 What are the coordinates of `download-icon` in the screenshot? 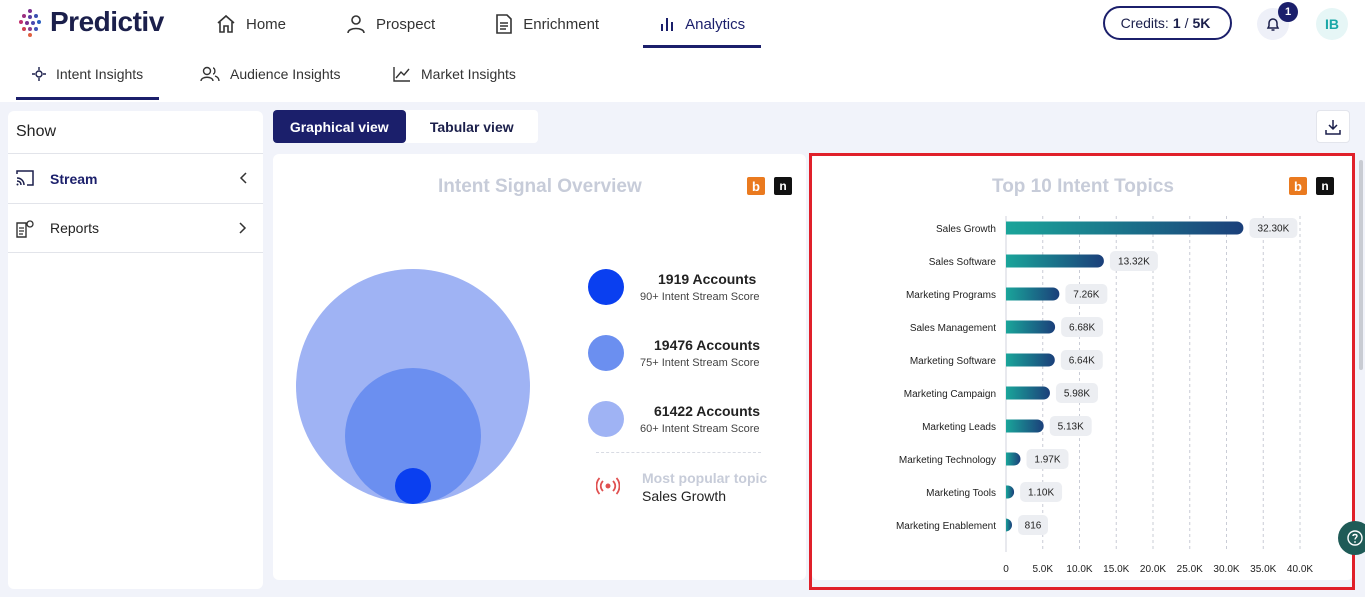 It's located at (1333, 127).